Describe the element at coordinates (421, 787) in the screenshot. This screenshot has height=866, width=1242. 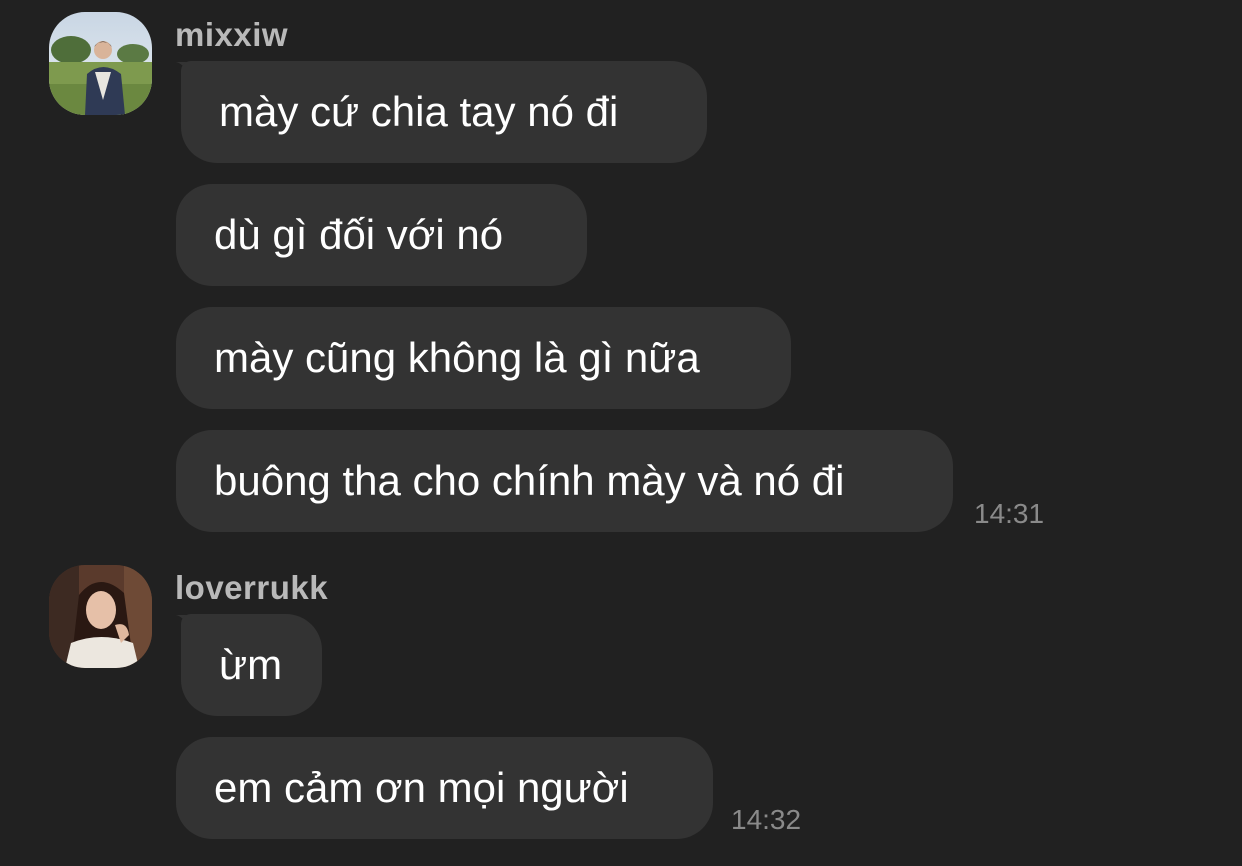
I see `message-text: em cảm ơn mọi người` at that location.